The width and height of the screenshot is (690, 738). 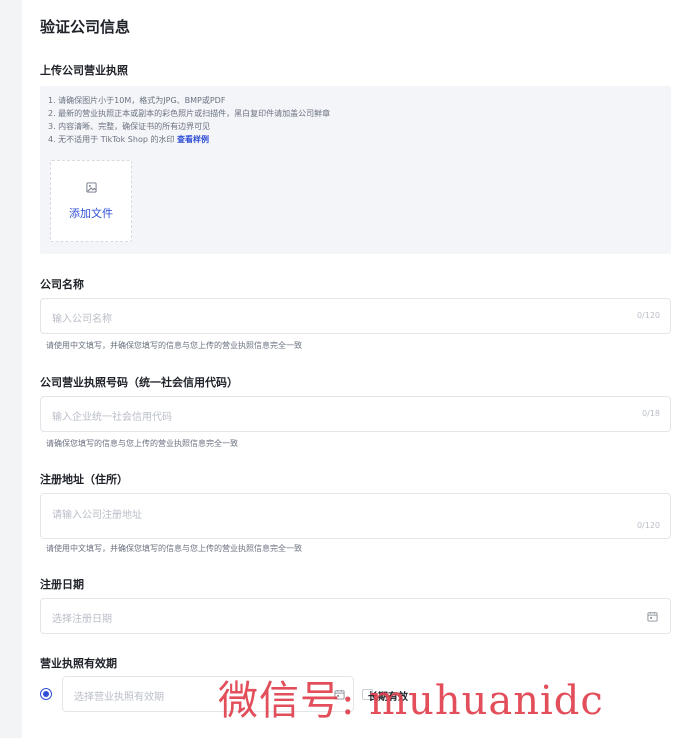 I want to click on calendar-icon, so click(x=652, y=616).